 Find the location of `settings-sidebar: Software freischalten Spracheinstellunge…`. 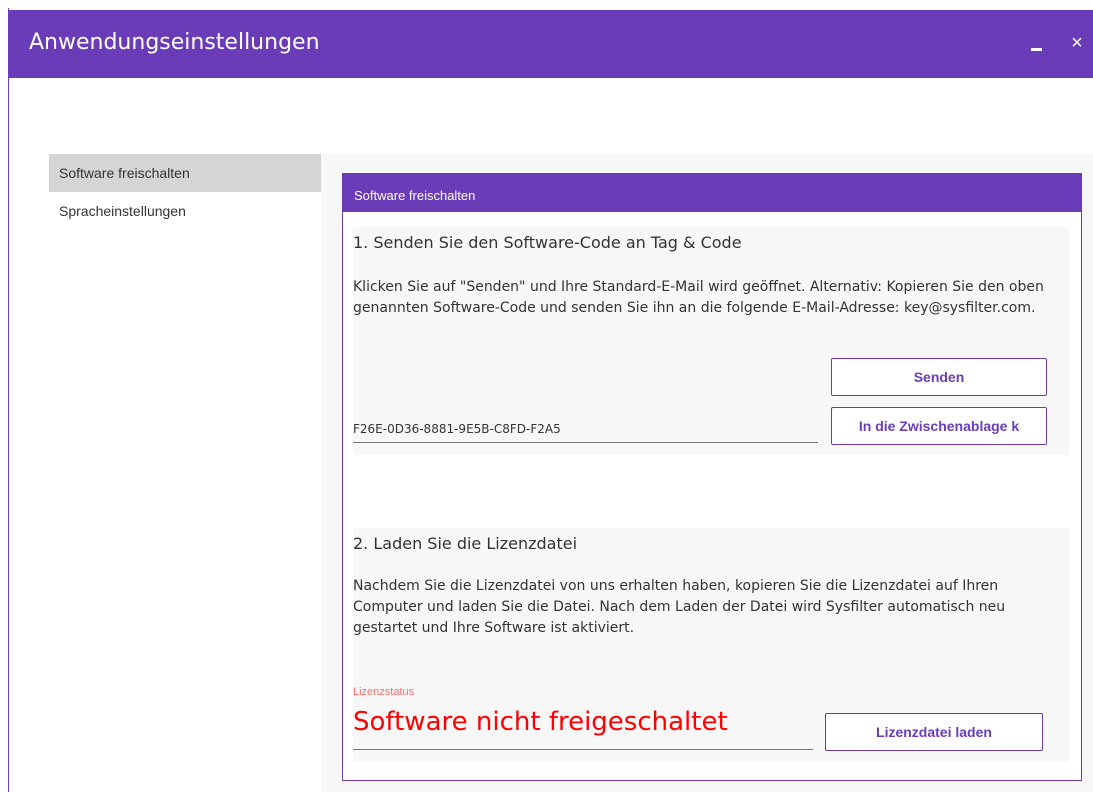

settings-sidebar: Software freischalten Spracheinstellunge… is located at coordinates (185, 192).